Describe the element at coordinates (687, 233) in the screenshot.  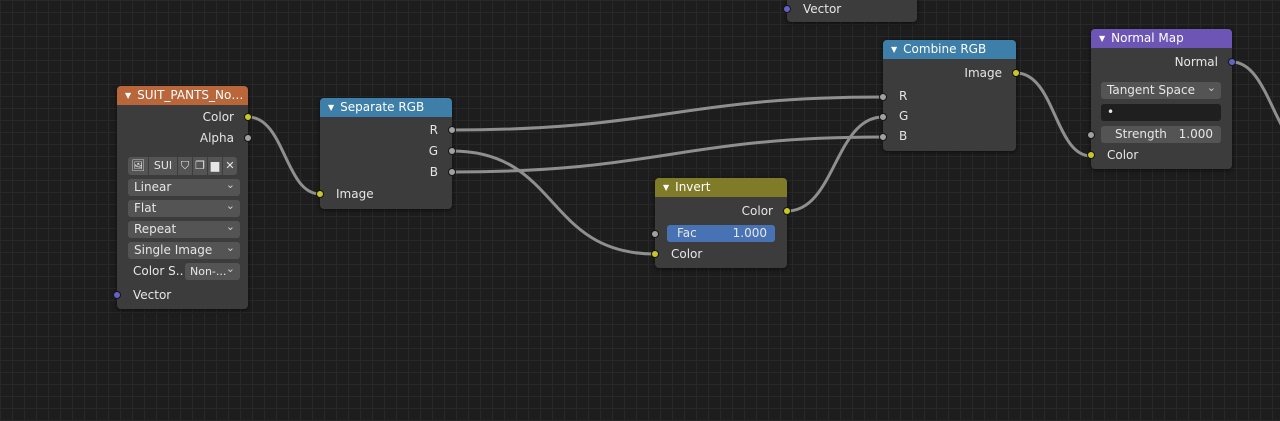
I see `fac-label: Fac` at that location.